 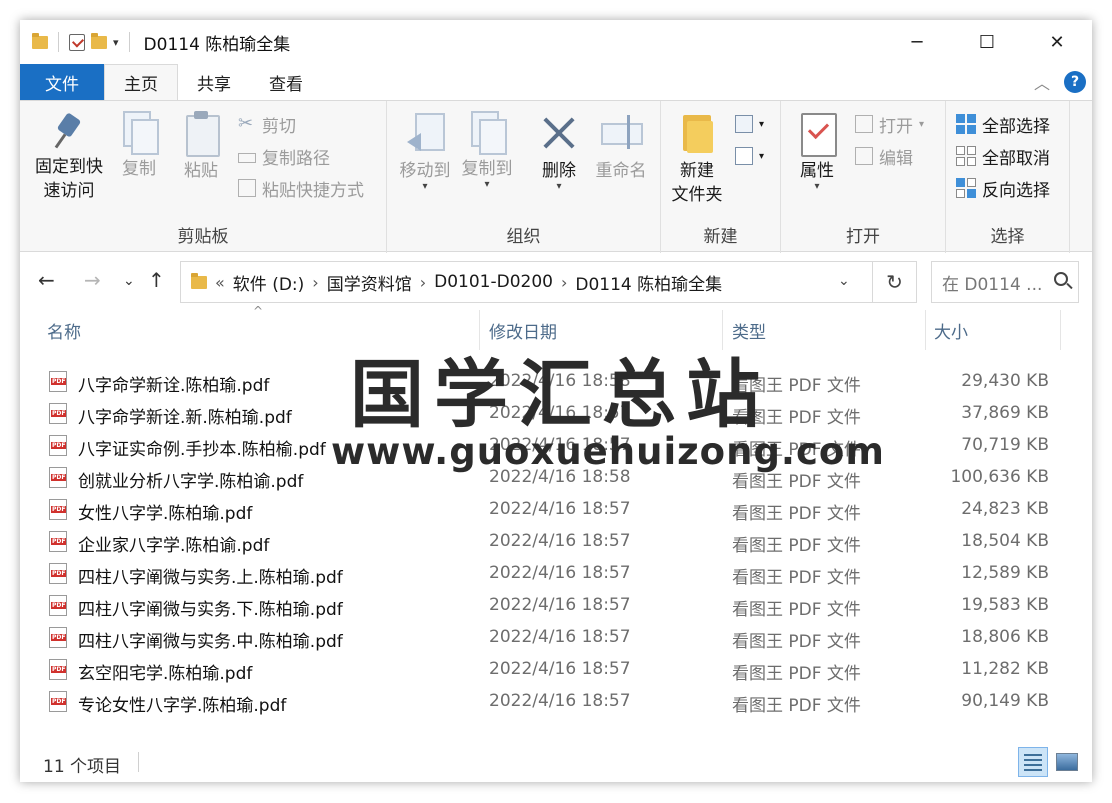 I want to click on maximize-button: ☐, so click(x=987, y=42).